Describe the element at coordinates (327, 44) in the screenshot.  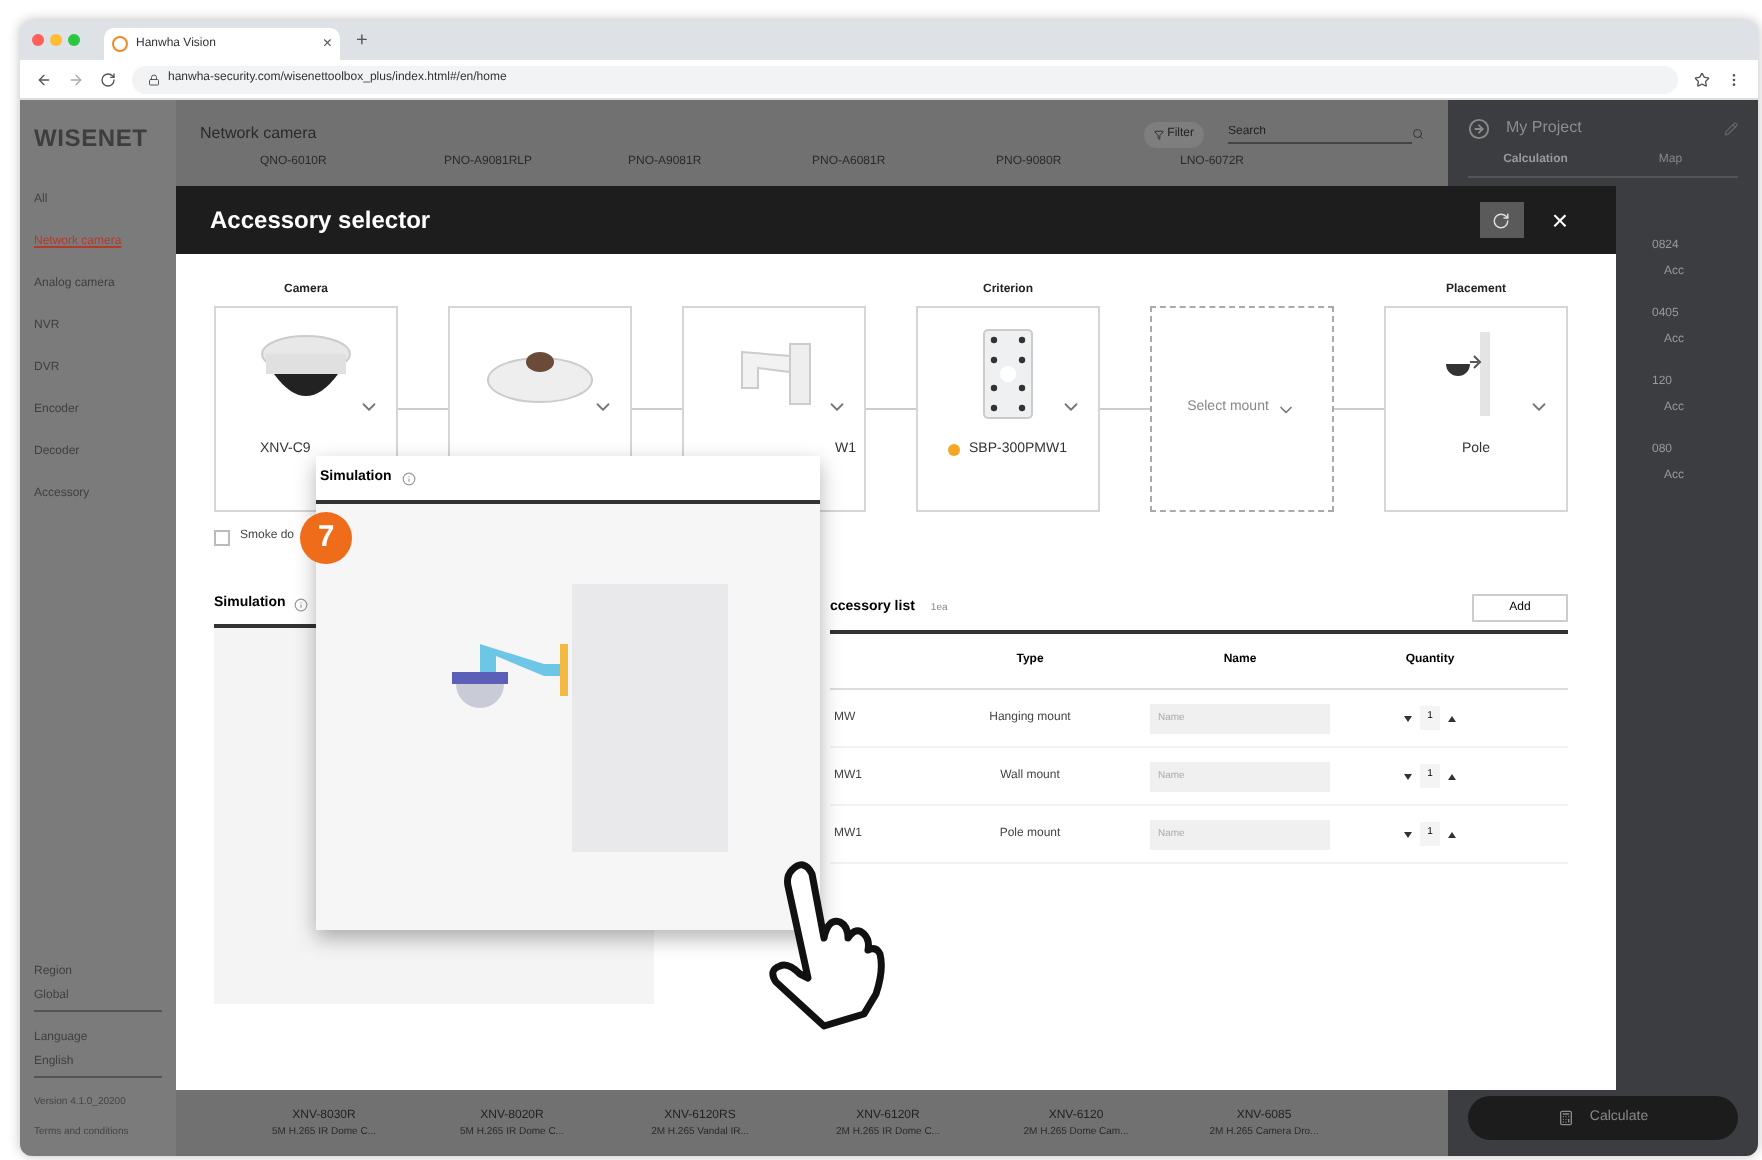
I see `tab-close-button: ×` at that location.